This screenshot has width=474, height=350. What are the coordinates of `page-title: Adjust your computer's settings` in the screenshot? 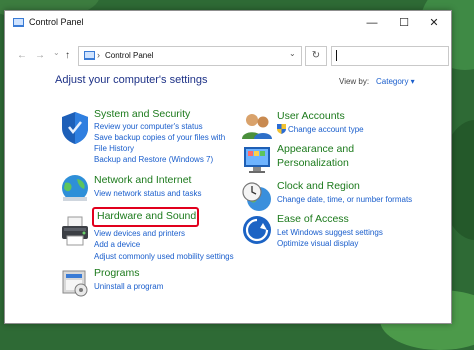 It's located at (131, 80).